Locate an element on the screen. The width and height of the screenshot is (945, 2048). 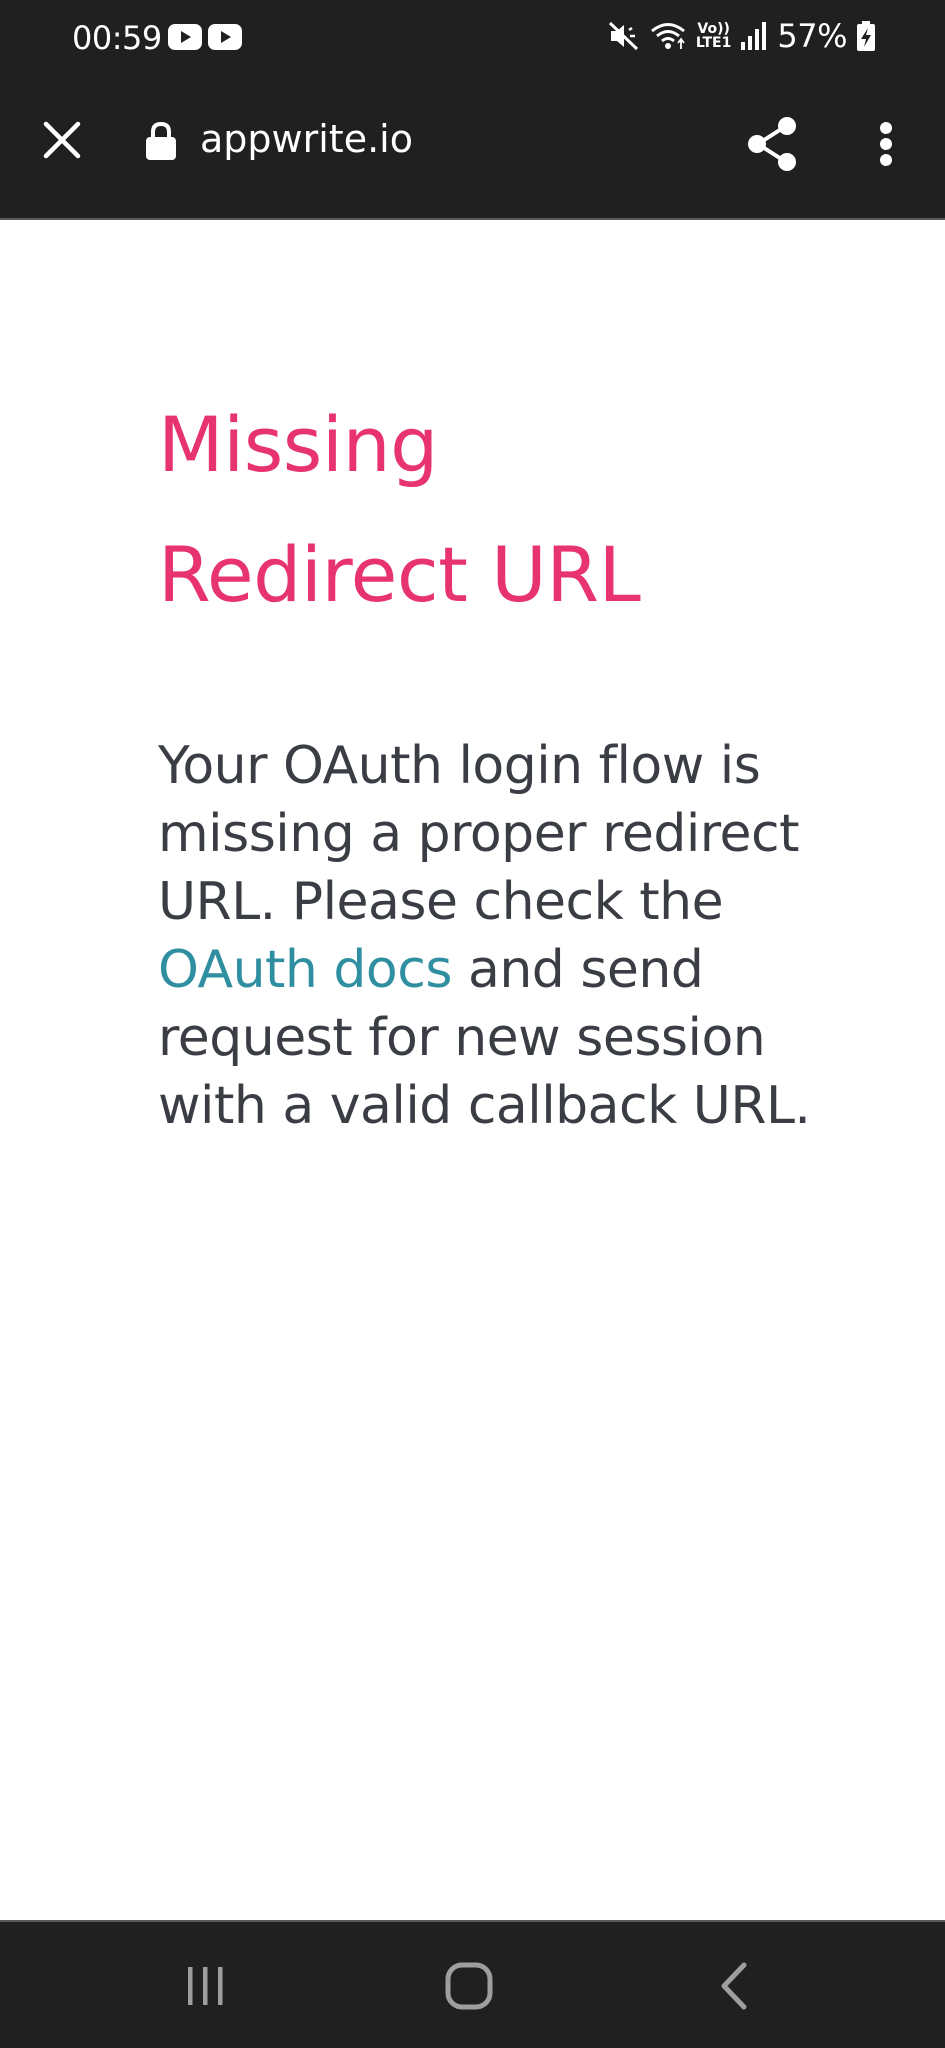
more-options-button is located at coordinates (886, 144).